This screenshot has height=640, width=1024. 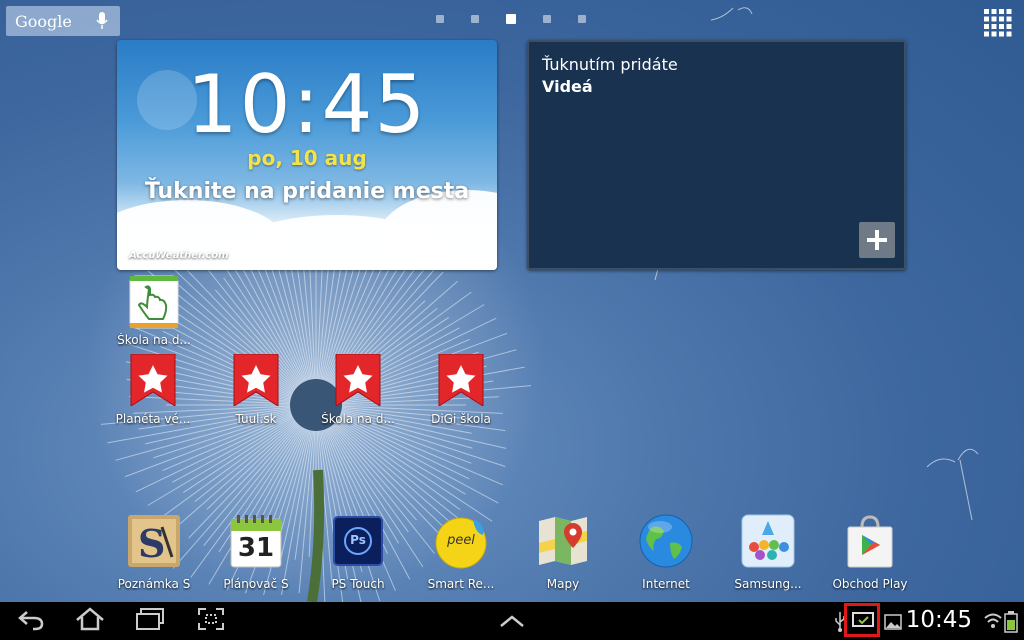 I want to click on page-indicator, so click(x=511, y=19).